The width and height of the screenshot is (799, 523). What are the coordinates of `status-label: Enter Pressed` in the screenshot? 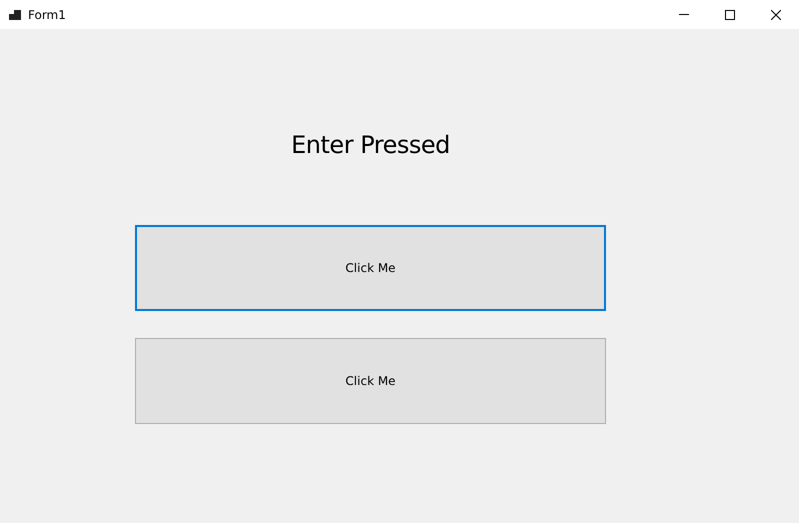 It's located at (370, 145).